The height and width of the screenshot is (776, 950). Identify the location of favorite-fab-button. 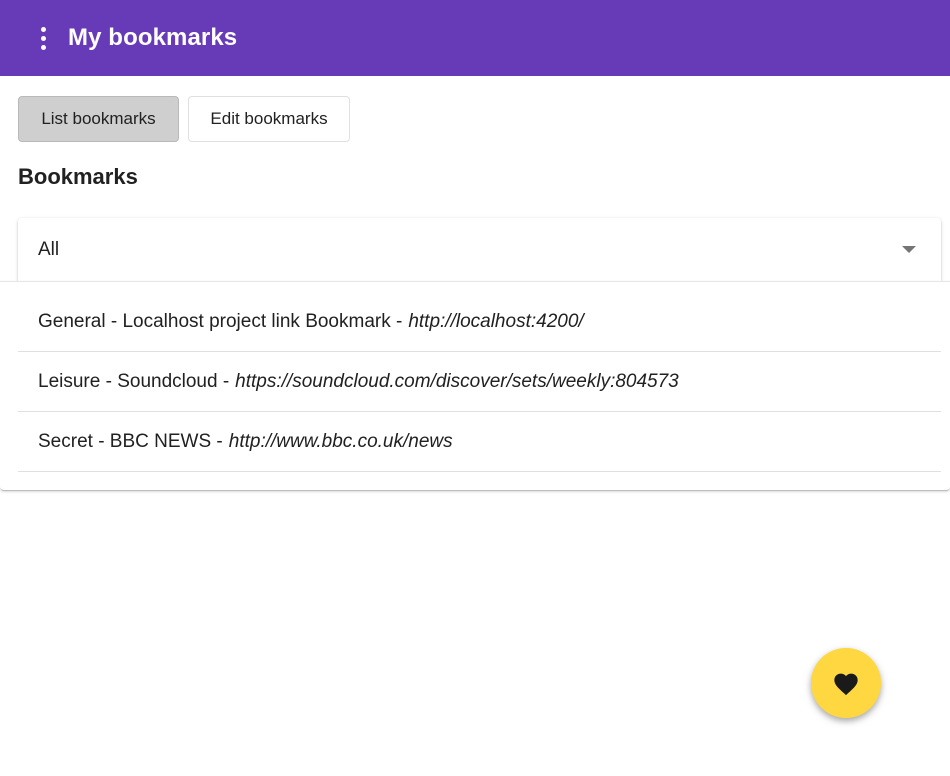
(846, 683).